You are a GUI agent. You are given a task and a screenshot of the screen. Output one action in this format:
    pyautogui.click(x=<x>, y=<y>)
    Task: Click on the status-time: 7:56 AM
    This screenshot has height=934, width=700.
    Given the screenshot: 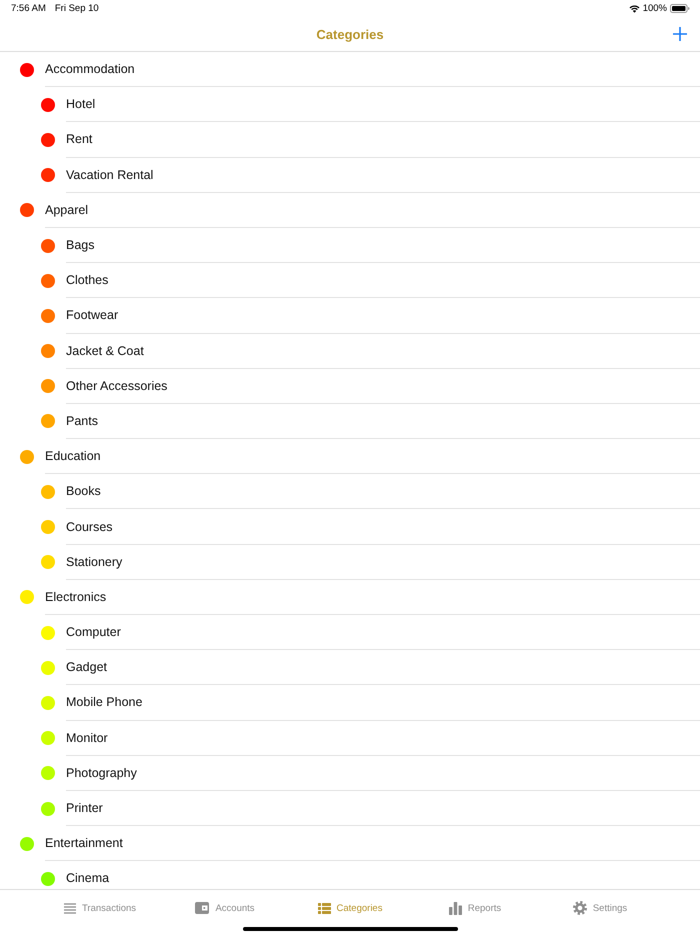 What is the action you would take?
    pyautogui.click(x=28, y=8)
    